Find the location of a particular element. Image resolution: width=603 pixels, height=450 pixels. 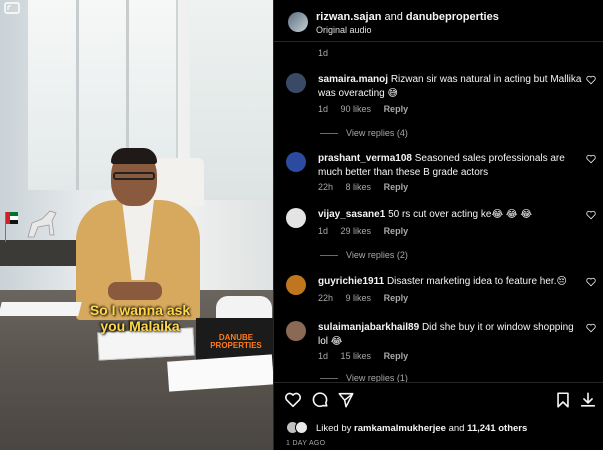

box-brand-text: DANUBE PROPERTIES is located at coordinates (236, 342).